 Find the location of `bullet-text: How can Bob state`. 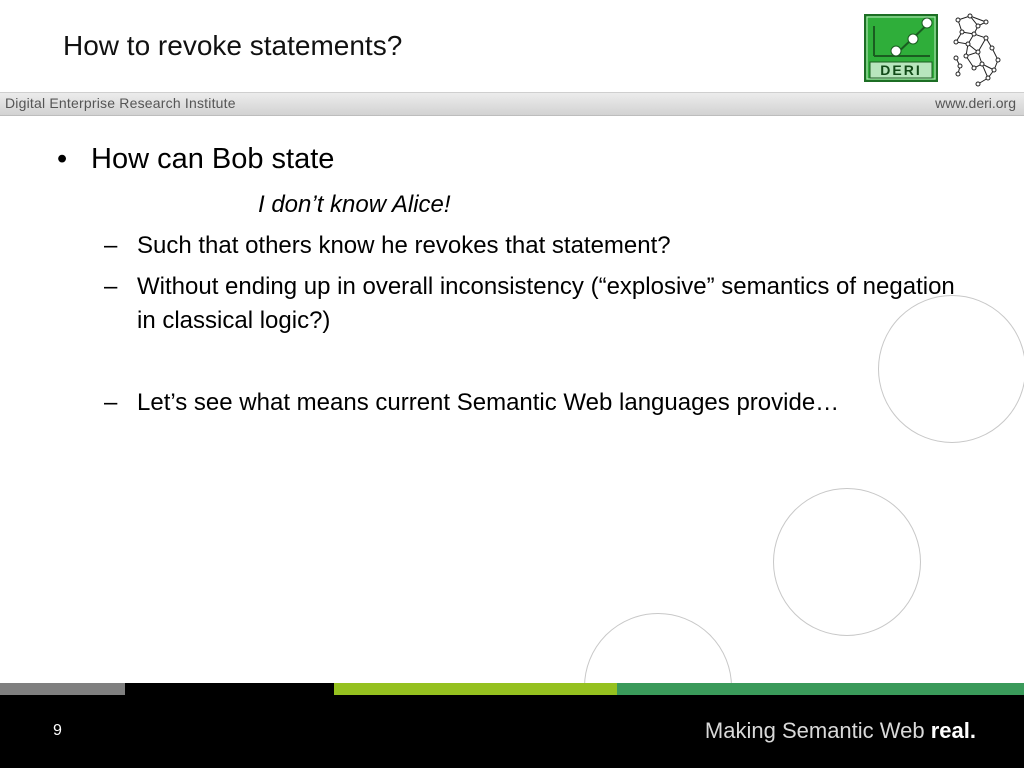

bullet-text: How can Bob state is located at coordinates (213, 159).